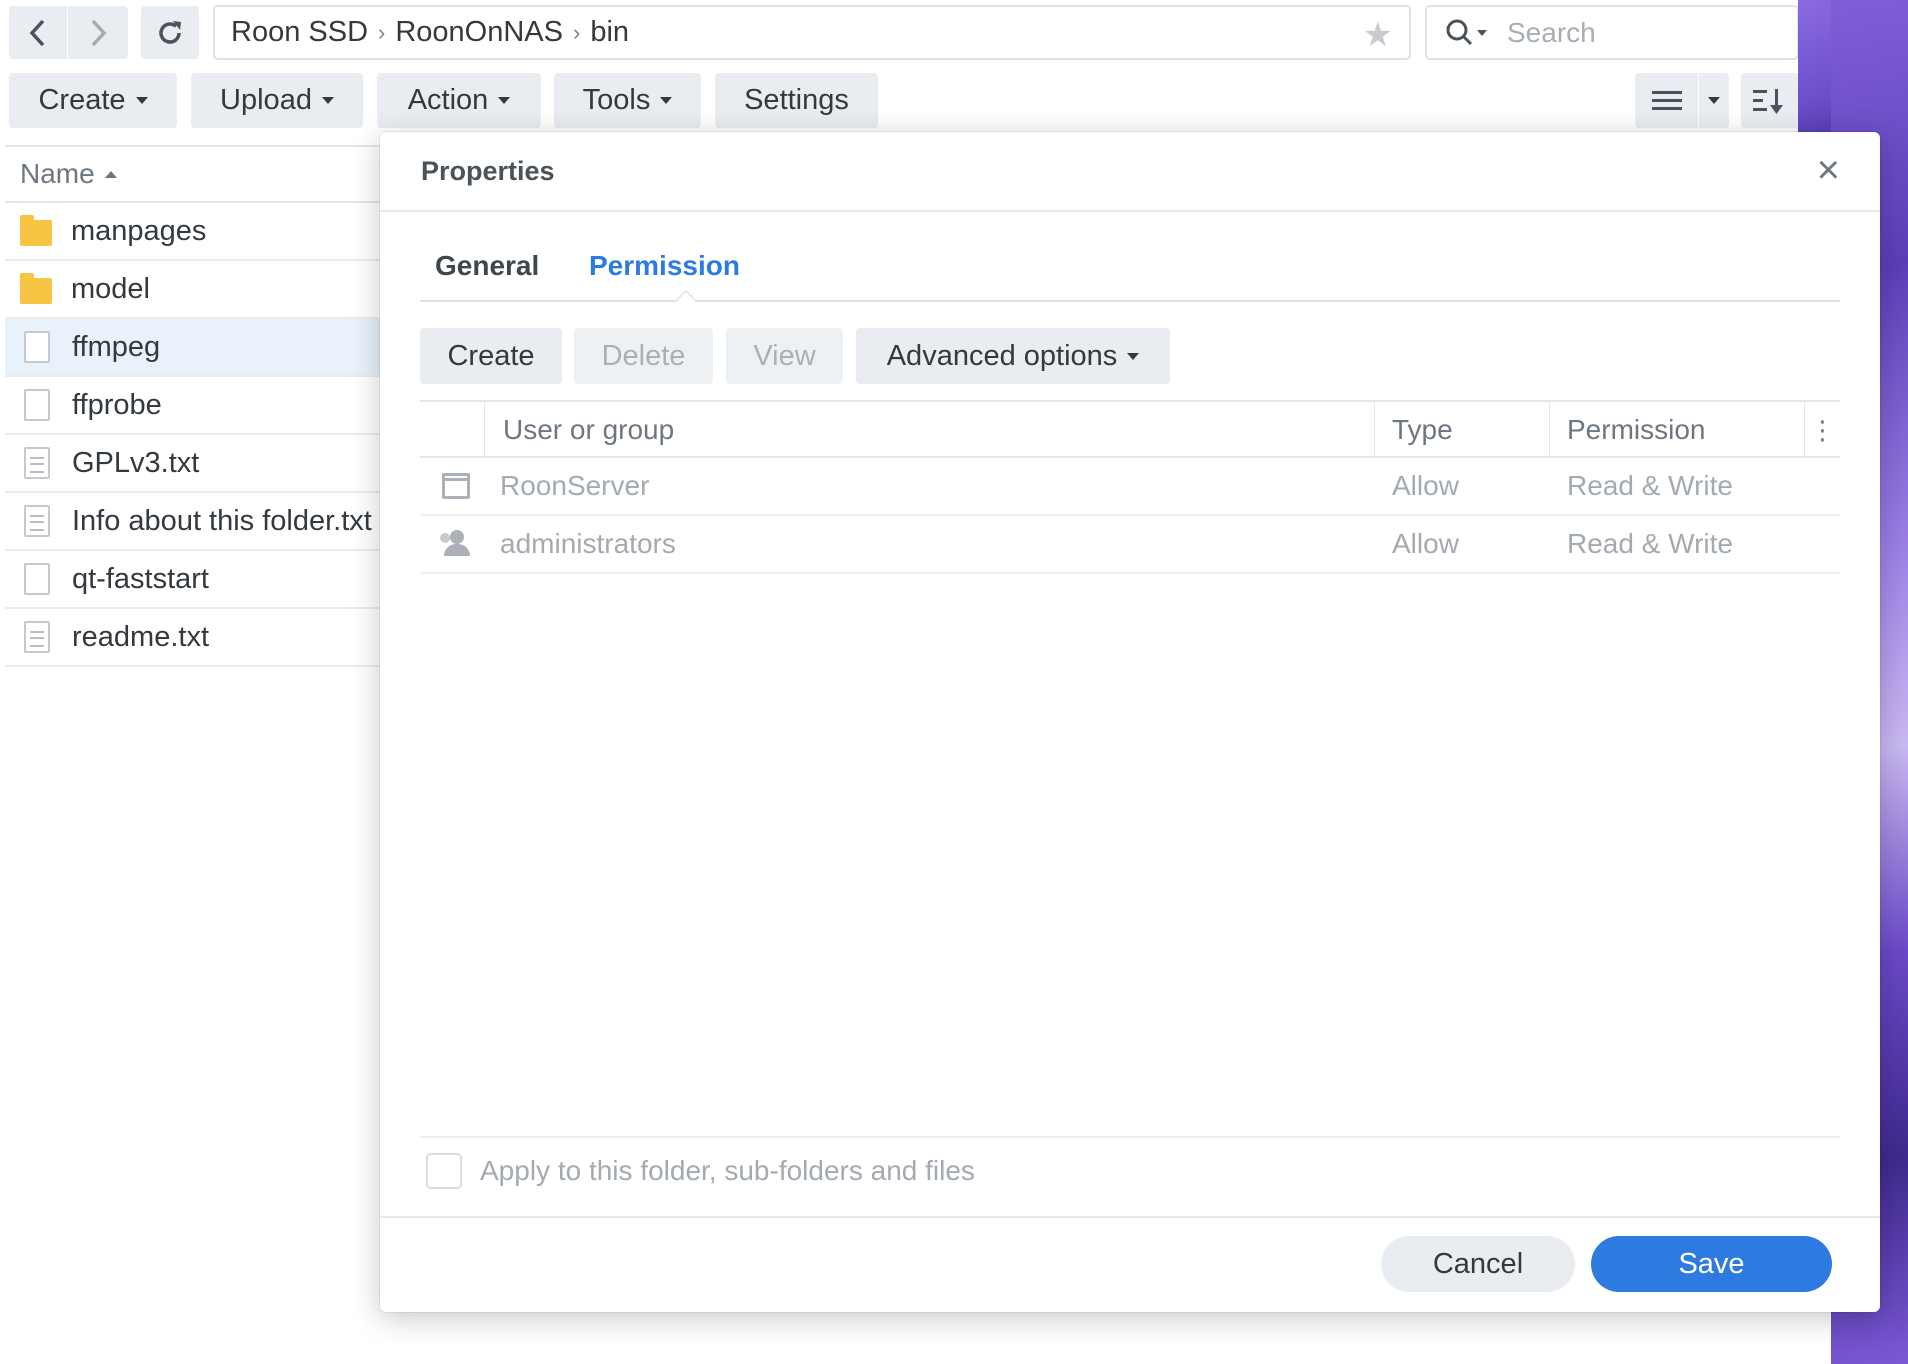  I want to click on tab-general: General, so click(487, 266).